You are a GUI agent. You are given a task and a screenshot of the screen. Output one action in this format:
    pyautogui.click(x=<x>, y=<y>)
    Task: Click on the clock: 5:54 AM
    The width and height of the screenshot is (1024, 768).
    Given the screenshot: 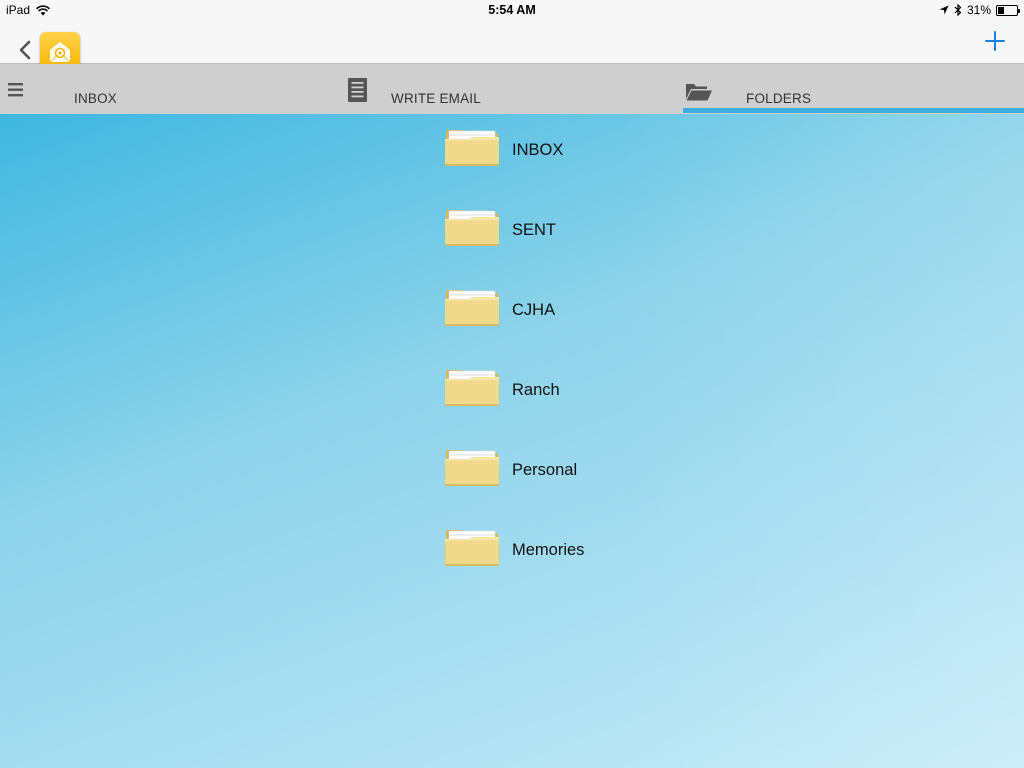 What is the action you would take?
    pyautogui.click(x=512, y=10)
    